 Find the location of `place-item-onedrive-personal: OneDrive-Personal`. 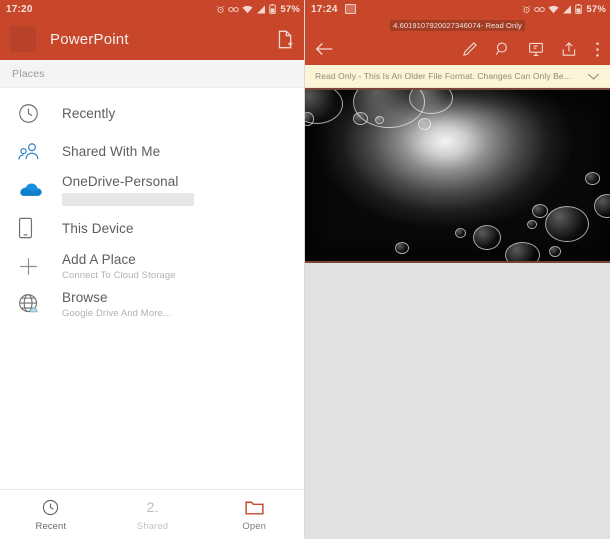

place-item-onedrive-personal: OneDrive-Personal is located at coordinates (152, 189).